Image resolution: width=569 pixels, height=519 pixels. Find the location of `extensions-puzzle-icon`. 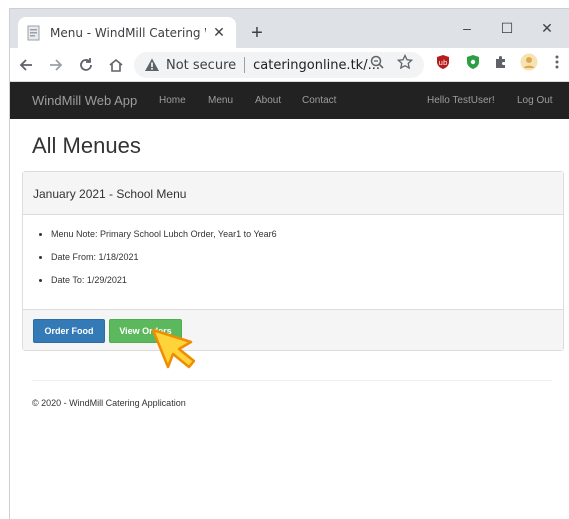

extensions-puzzle-icon is located at coordinates (501, 62).